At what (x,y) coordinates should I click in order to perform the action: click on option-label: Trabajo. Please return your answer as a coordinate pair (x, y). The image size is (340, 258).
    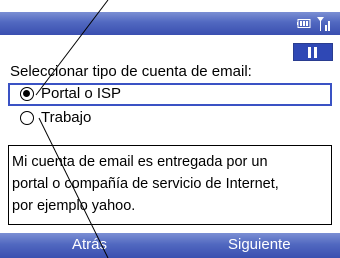
    Looking at the image, I should click on (66, 117).